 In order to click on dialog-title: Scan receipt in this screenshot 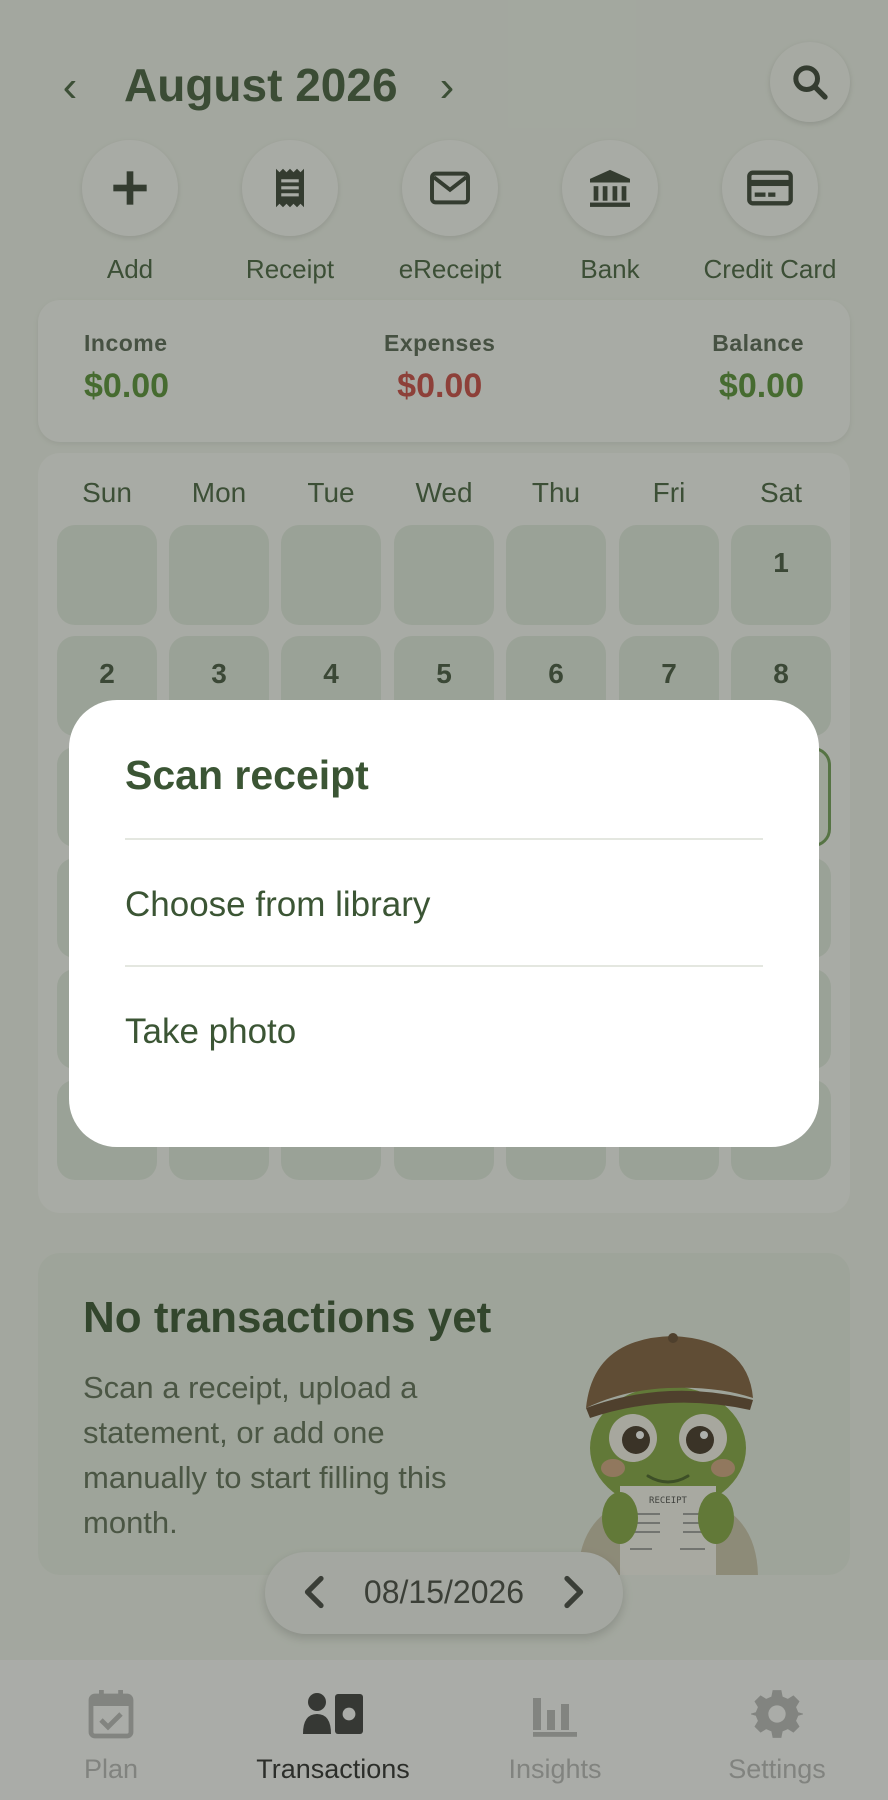, I will do `click(247, 775)`.